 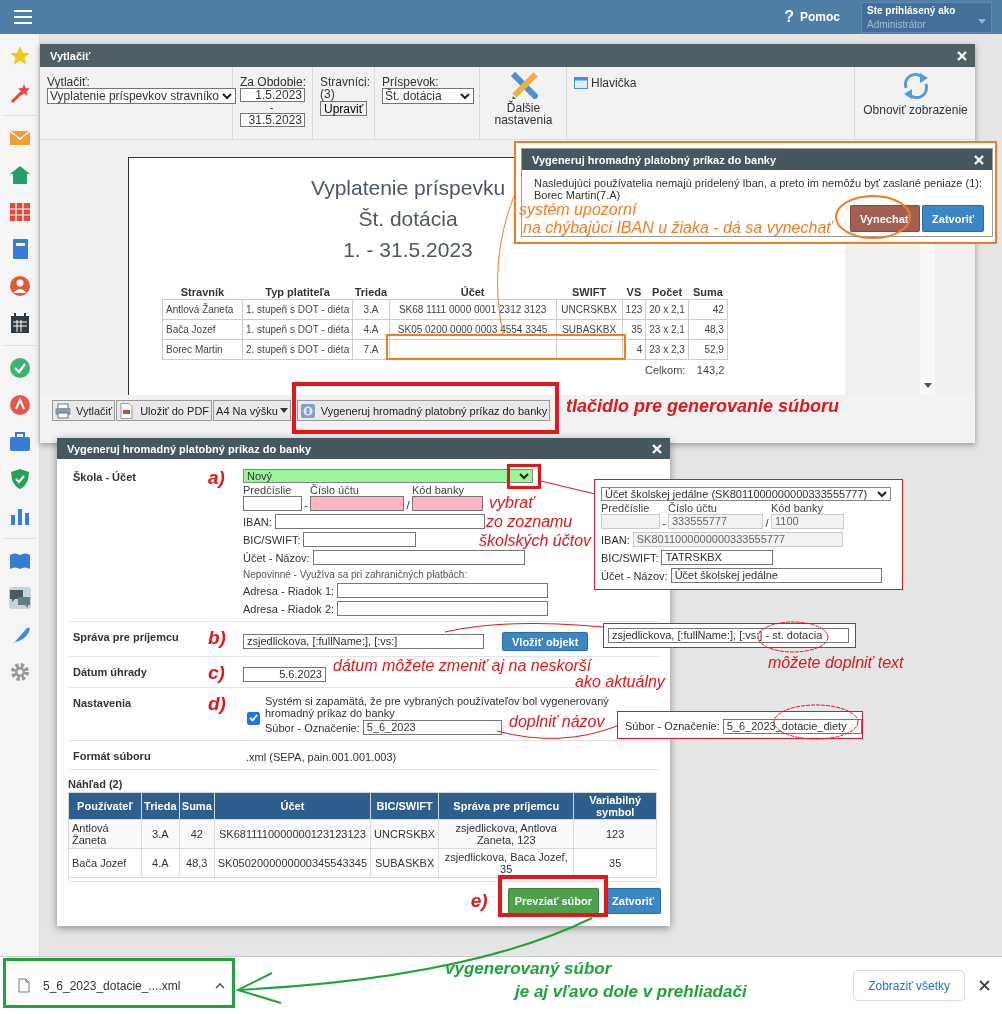 I want to click on more-settings-button: Ďalšie nastavenia, so click(x=523, y=98).